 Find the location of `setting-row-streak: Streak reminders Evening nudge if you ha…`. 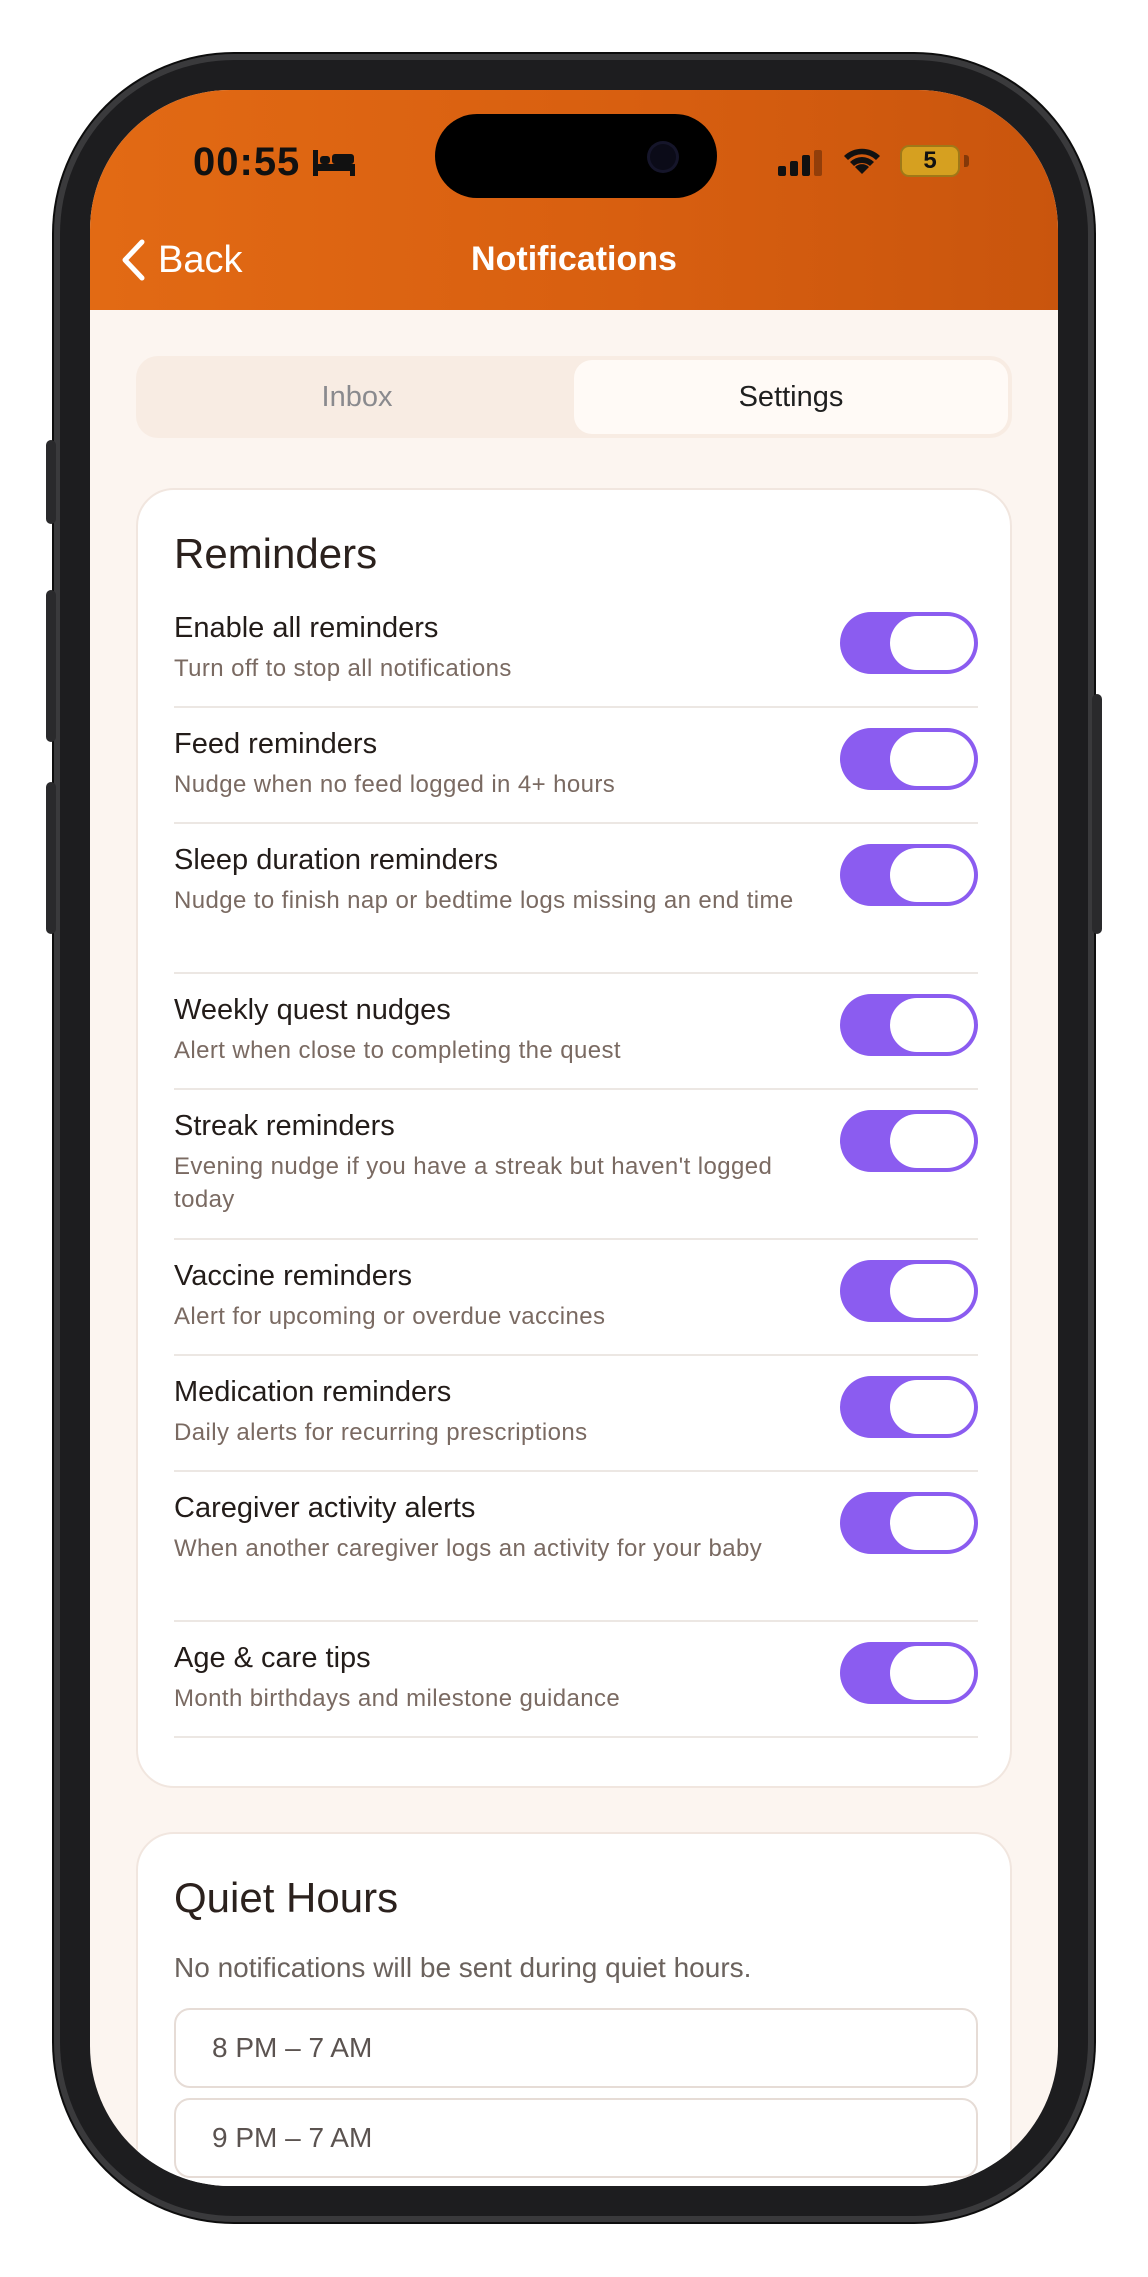

setting-row-streak: Streak reminders Evening nudge if you ha… is located at coordinates (576, 1175).